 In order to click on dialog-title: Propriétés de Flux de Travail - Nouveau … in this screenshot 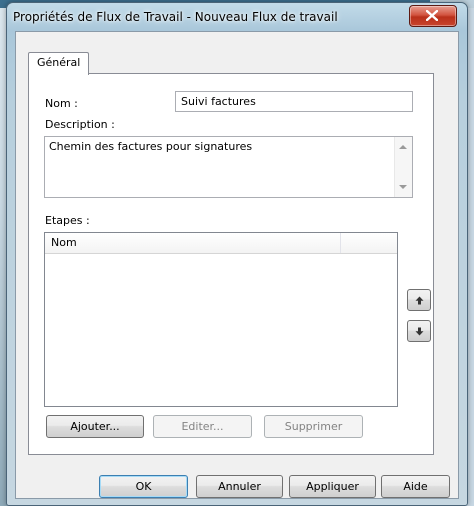, I will do `click(175, 17)`.